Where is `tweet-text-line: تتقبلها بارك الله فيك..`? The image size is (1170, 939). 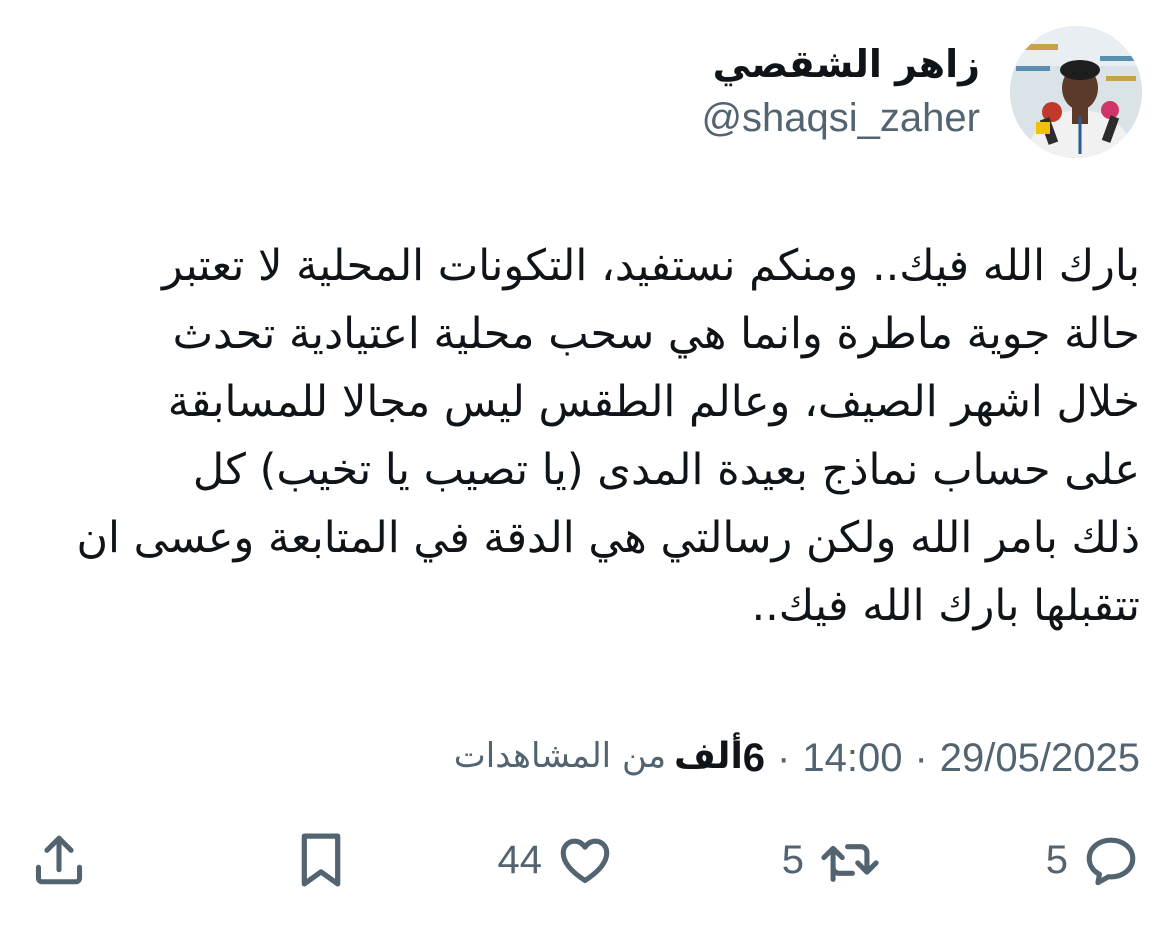 tweet-text-line: تتقبلها بارك الله فيك.. is located at coordinates (945, 606).